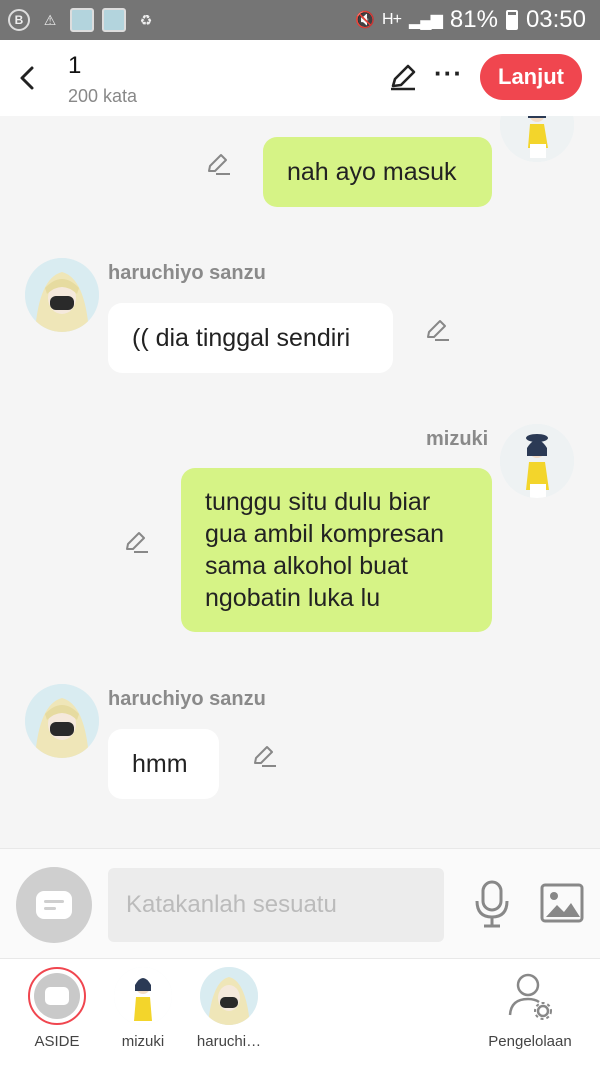 Image resolution: width=600 pixels, height=1067 pixels. Describe the element at coordinates (57, 996) in the screenshot. I see `aside-chat-icon` at that location.